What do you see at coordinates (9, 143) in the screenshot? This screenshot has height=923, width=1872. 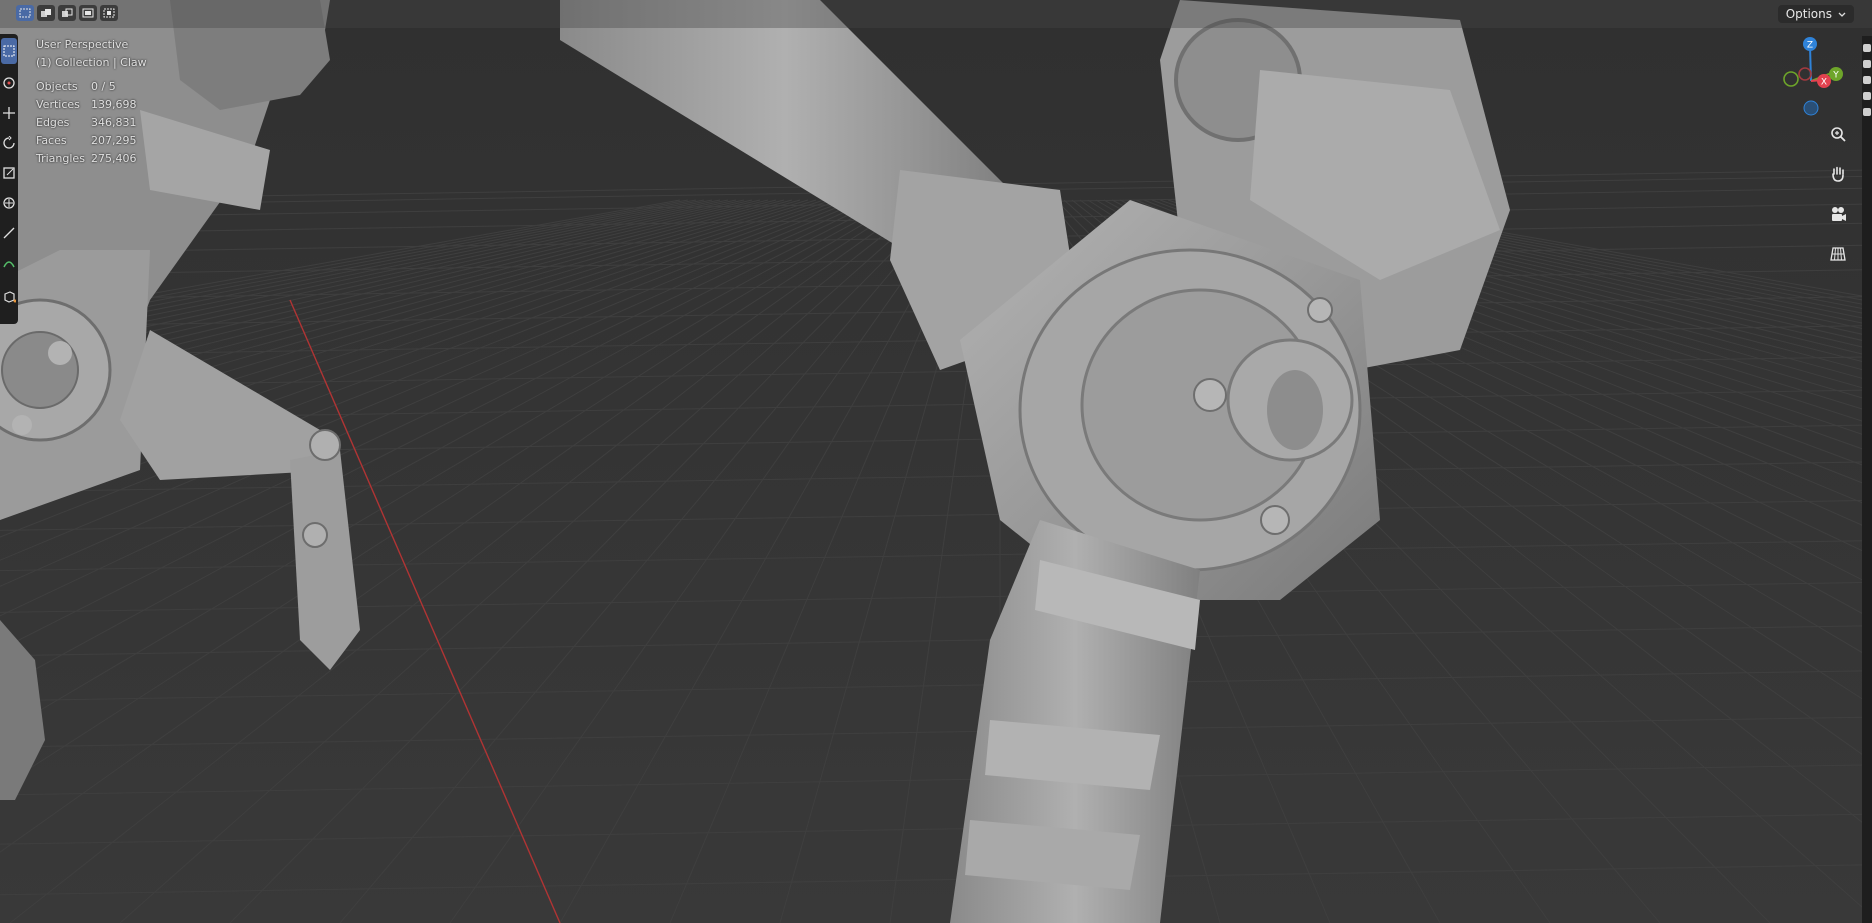 I see `rotate-icon` at bounding box center [9, 143].